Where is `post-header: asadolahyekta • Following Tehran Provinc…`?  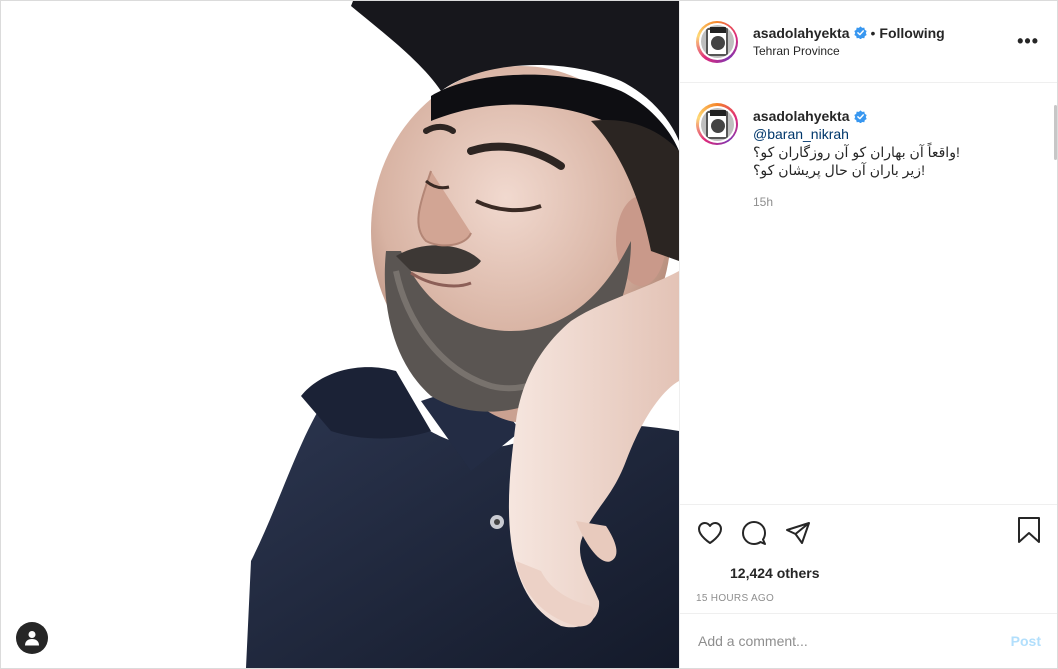 post-header: asadolahyekta • Following Tehran Provinc… is located at coordinates (868, 42).